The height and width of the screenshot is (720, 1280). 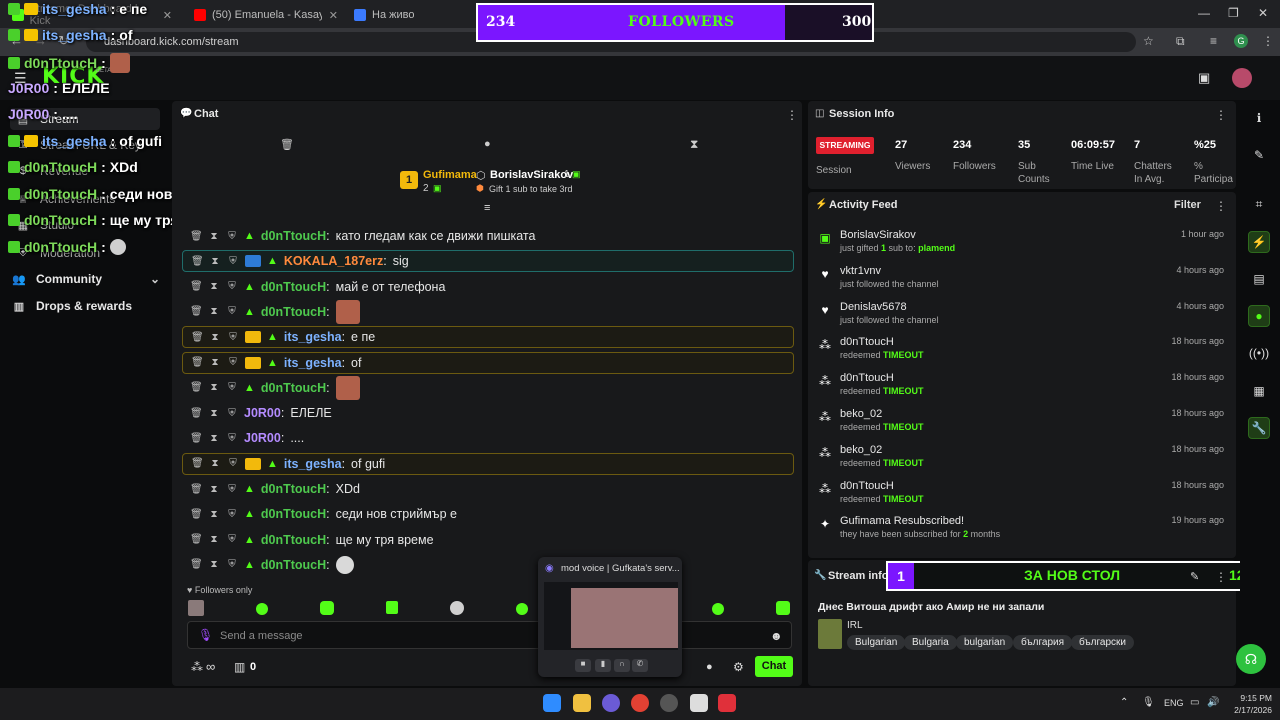 What do you see at coordinates (488, 514) in the screenshot?
I see `chat-message: 🗑 ⧗ ⛨ ▲ d0nTtoucH: седи нов стриймър е` at bounding box center [488, 514].